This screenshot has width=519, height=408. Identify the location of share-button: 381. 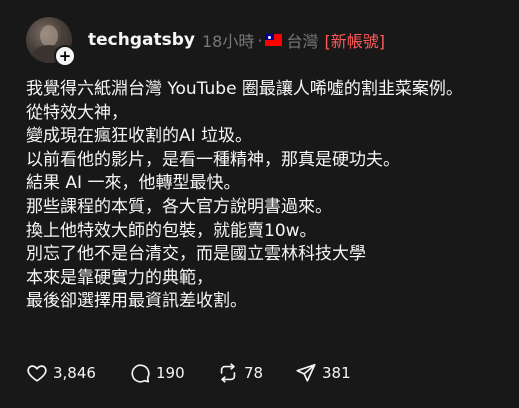
(323, 373).